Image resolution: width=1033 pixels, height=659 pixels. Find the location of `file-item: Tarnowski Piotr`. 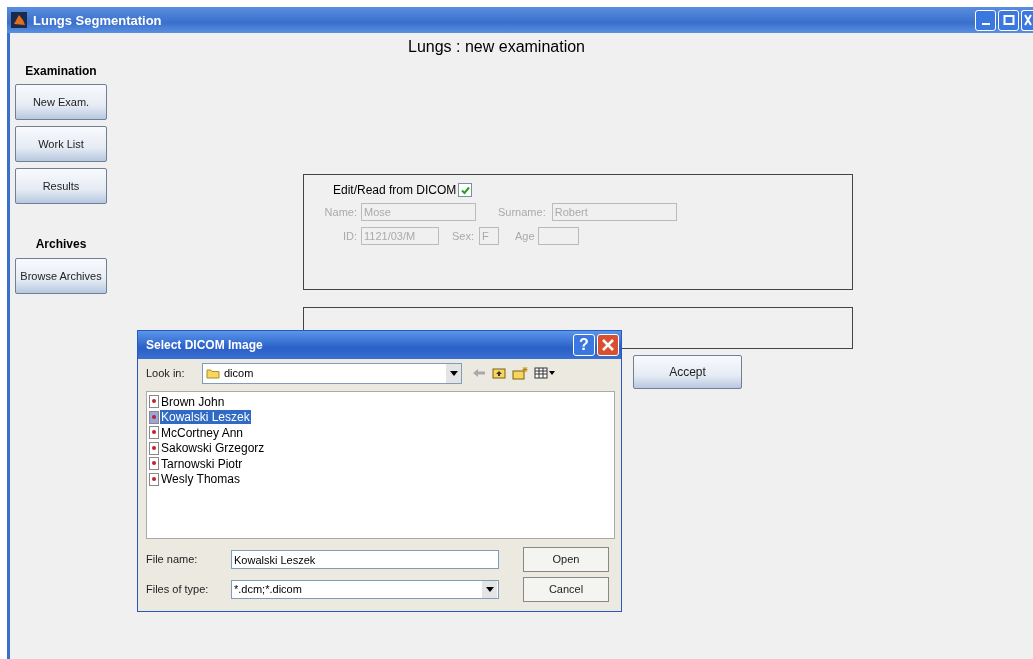

file-item: Tarnowski Piotr is located at coordinates (381, 464).